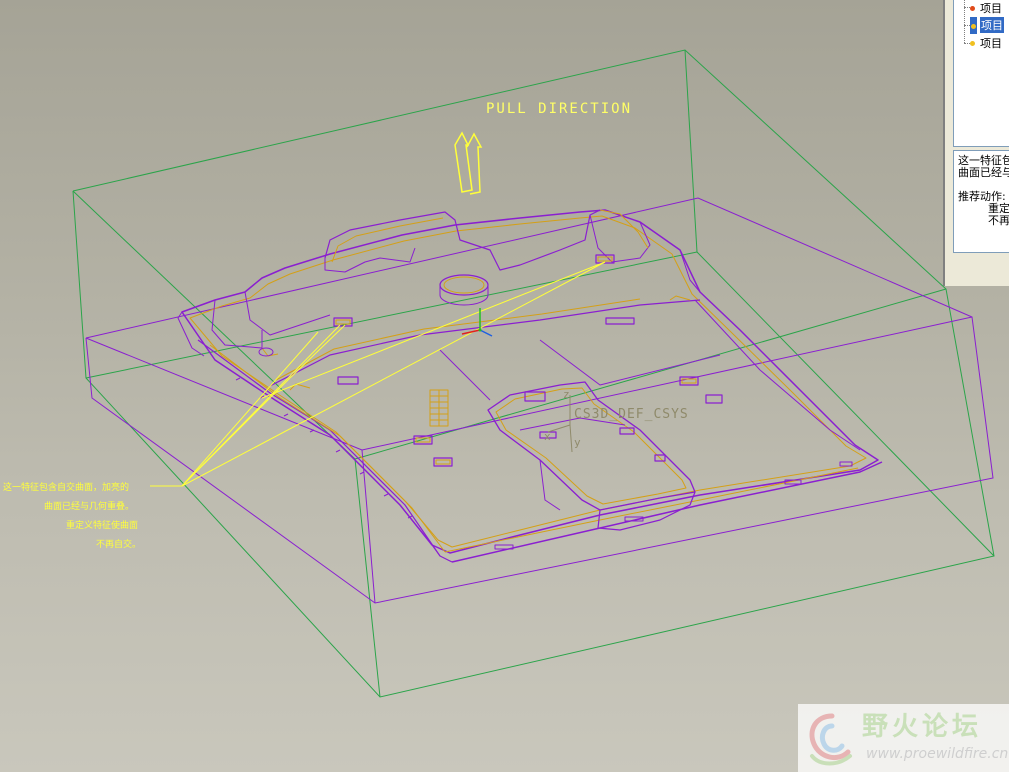  I want to click on note-line-2: 曲面已经与几何重叠。, so click(89, 506).